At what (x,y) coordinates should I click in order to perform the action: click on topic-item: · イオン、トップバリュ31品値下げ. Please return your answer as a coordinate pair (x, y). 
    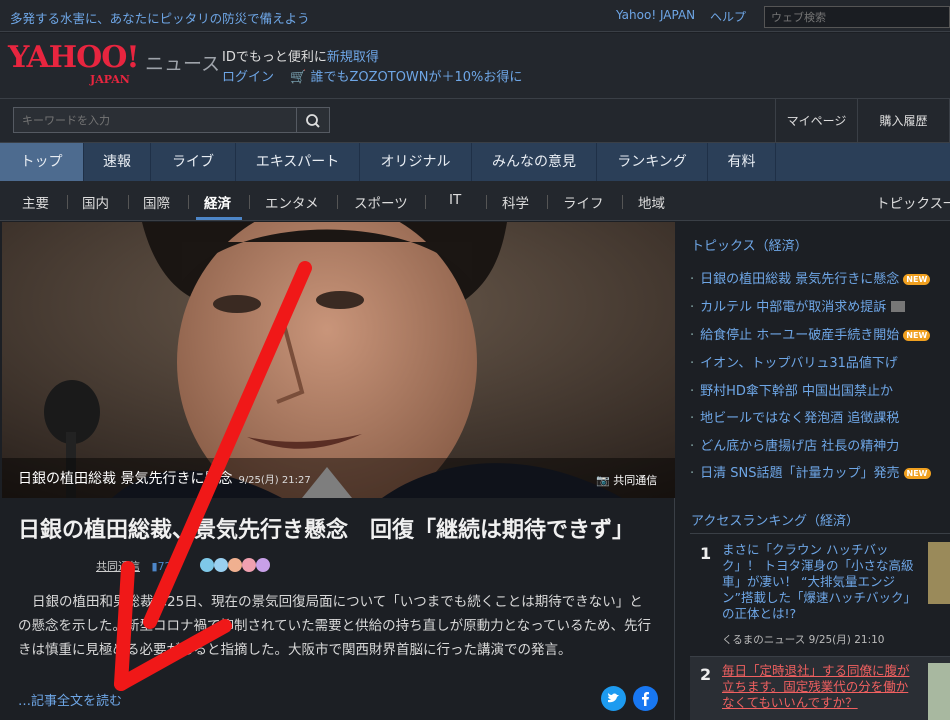
    Looking at the image, I should click on (794, 361).